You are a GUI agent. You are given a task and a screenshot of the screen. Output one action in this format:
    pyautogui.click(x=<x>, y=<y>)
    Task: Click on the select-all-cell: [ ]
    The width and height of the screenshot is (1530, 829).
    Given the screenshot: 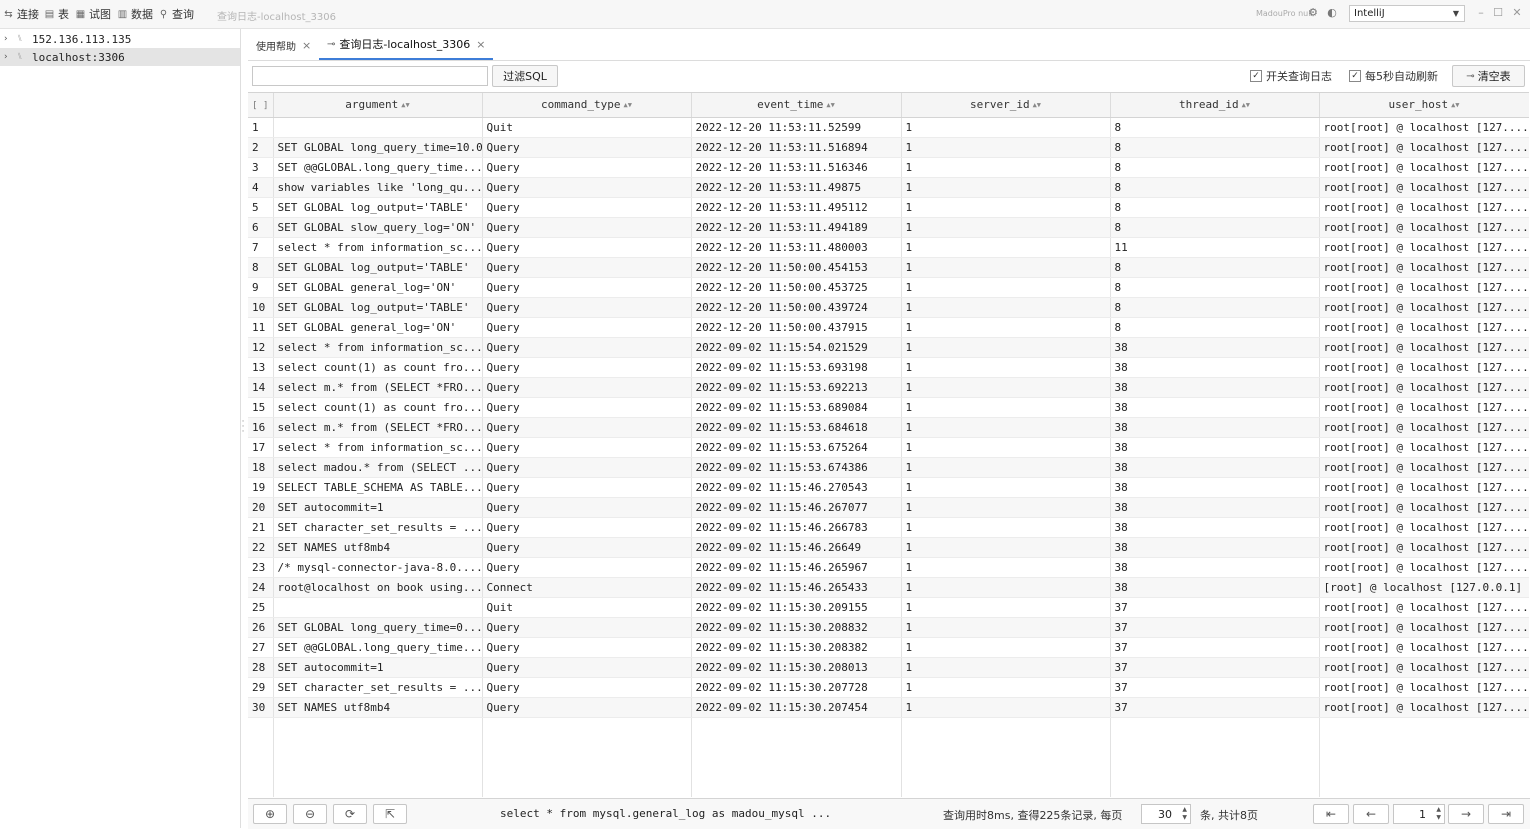 What is the action you would take?
    pyautogui.click(x=261, y=105)
    